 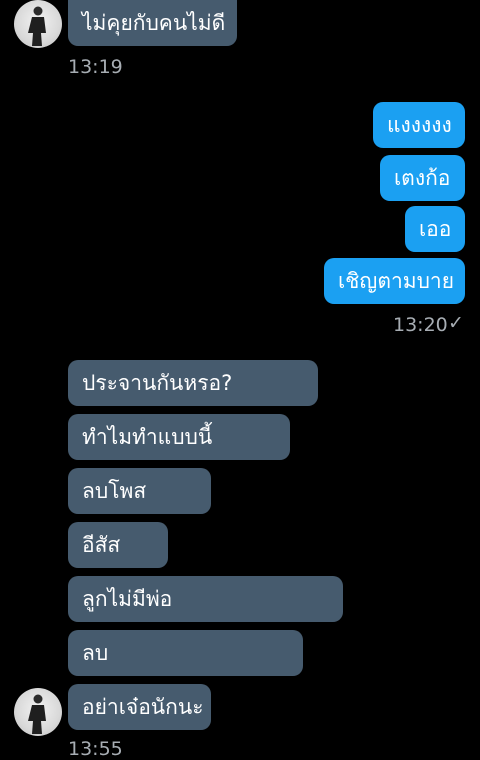 I want to click on incoming-message: อีสัส, so click(x=118, y=545).